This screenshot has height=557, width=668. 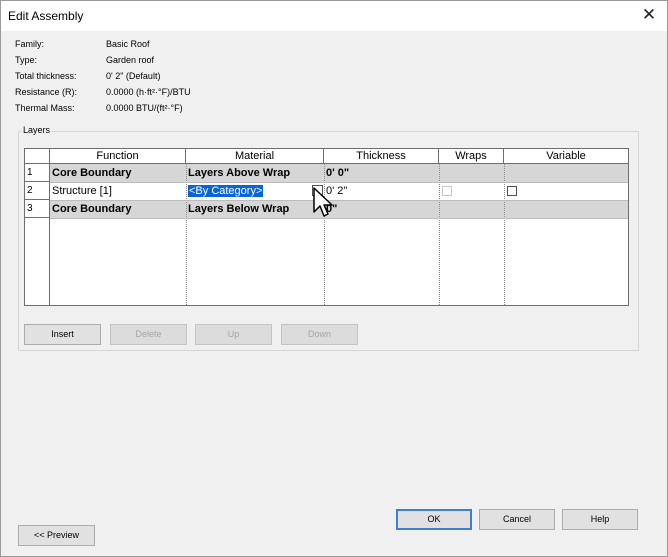 I want to click on total-thickness-label: Total thickness:, so click(x=46, y=76).